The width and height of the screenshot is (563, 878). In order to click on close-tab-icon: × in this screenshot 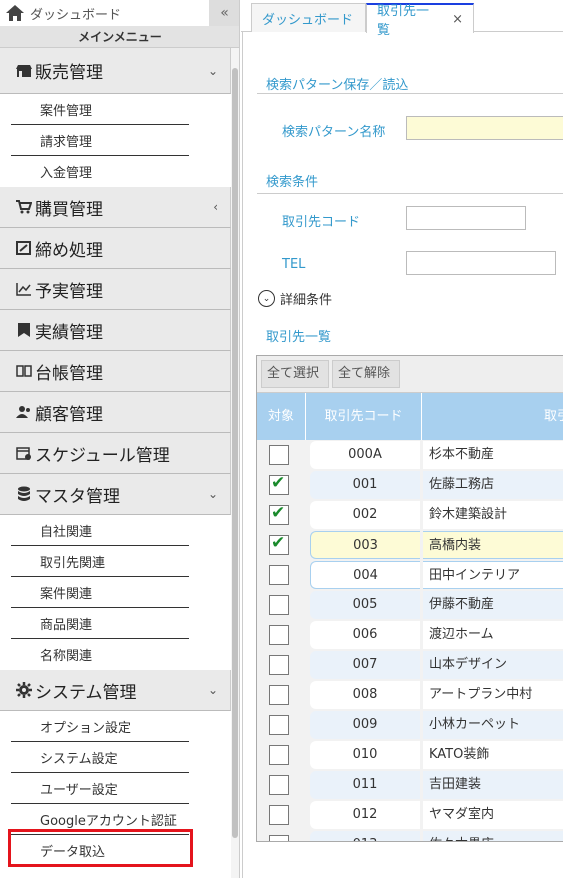, I will do `click(457, 19)`.